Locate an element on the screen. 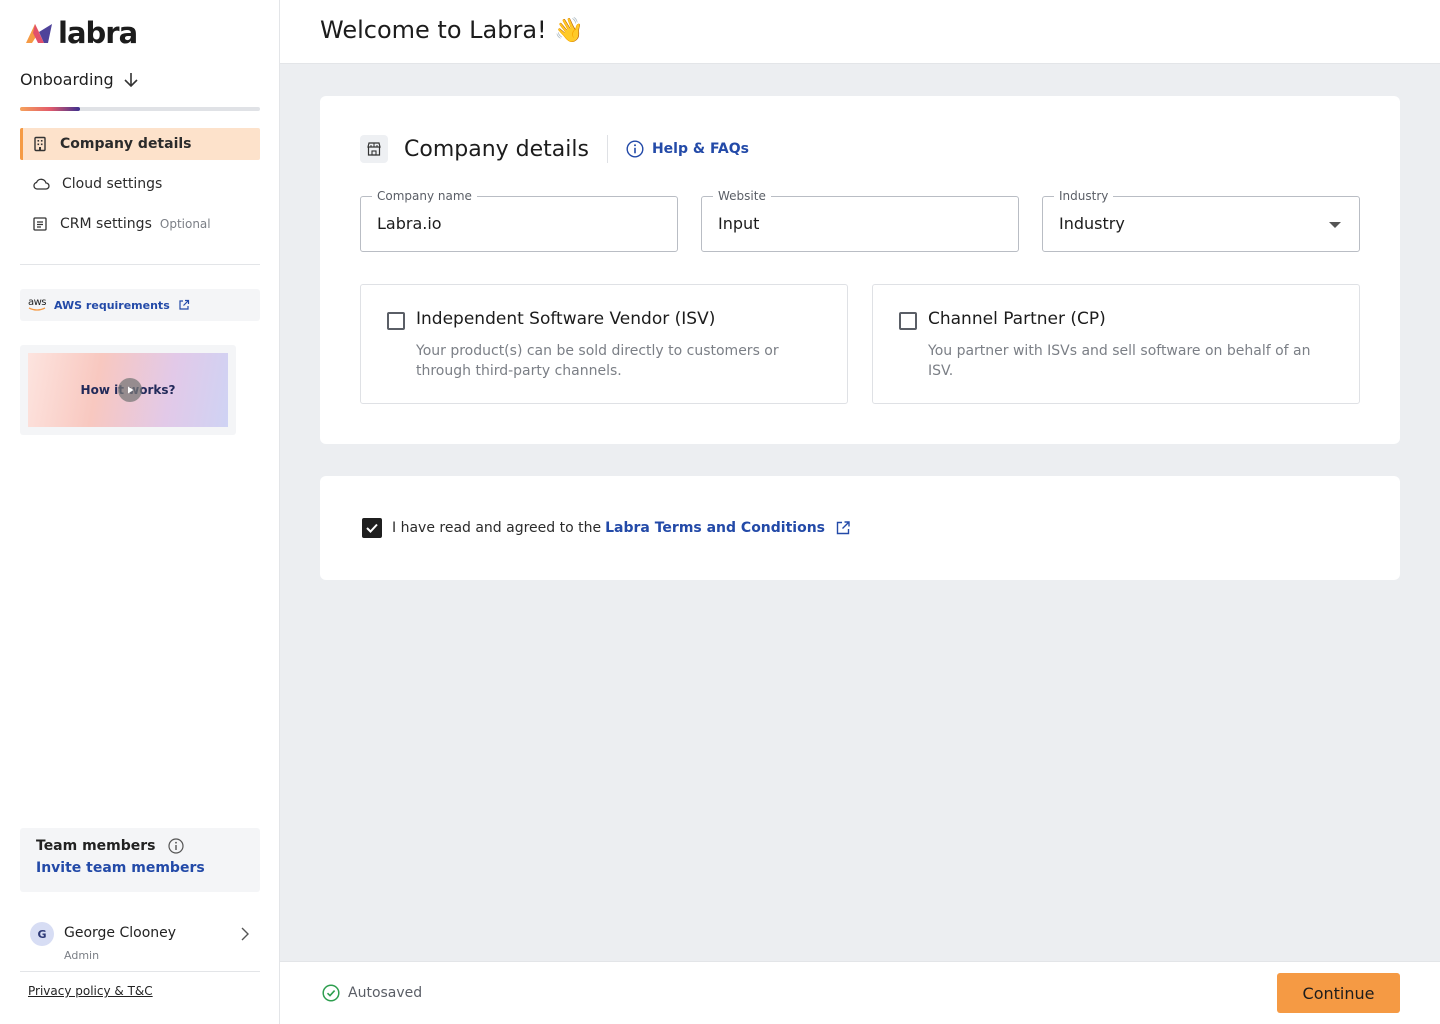 This screenshot has width=1440, height=1024. help-faqs-label: Help & FAQs is located at coordinates (700, 149).